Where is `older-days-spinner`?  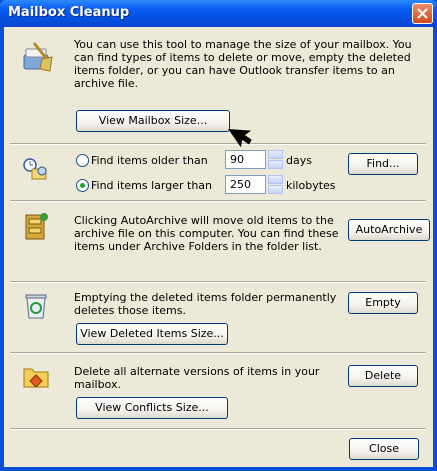 older-days-spinner is located at coordinates (275, 159).